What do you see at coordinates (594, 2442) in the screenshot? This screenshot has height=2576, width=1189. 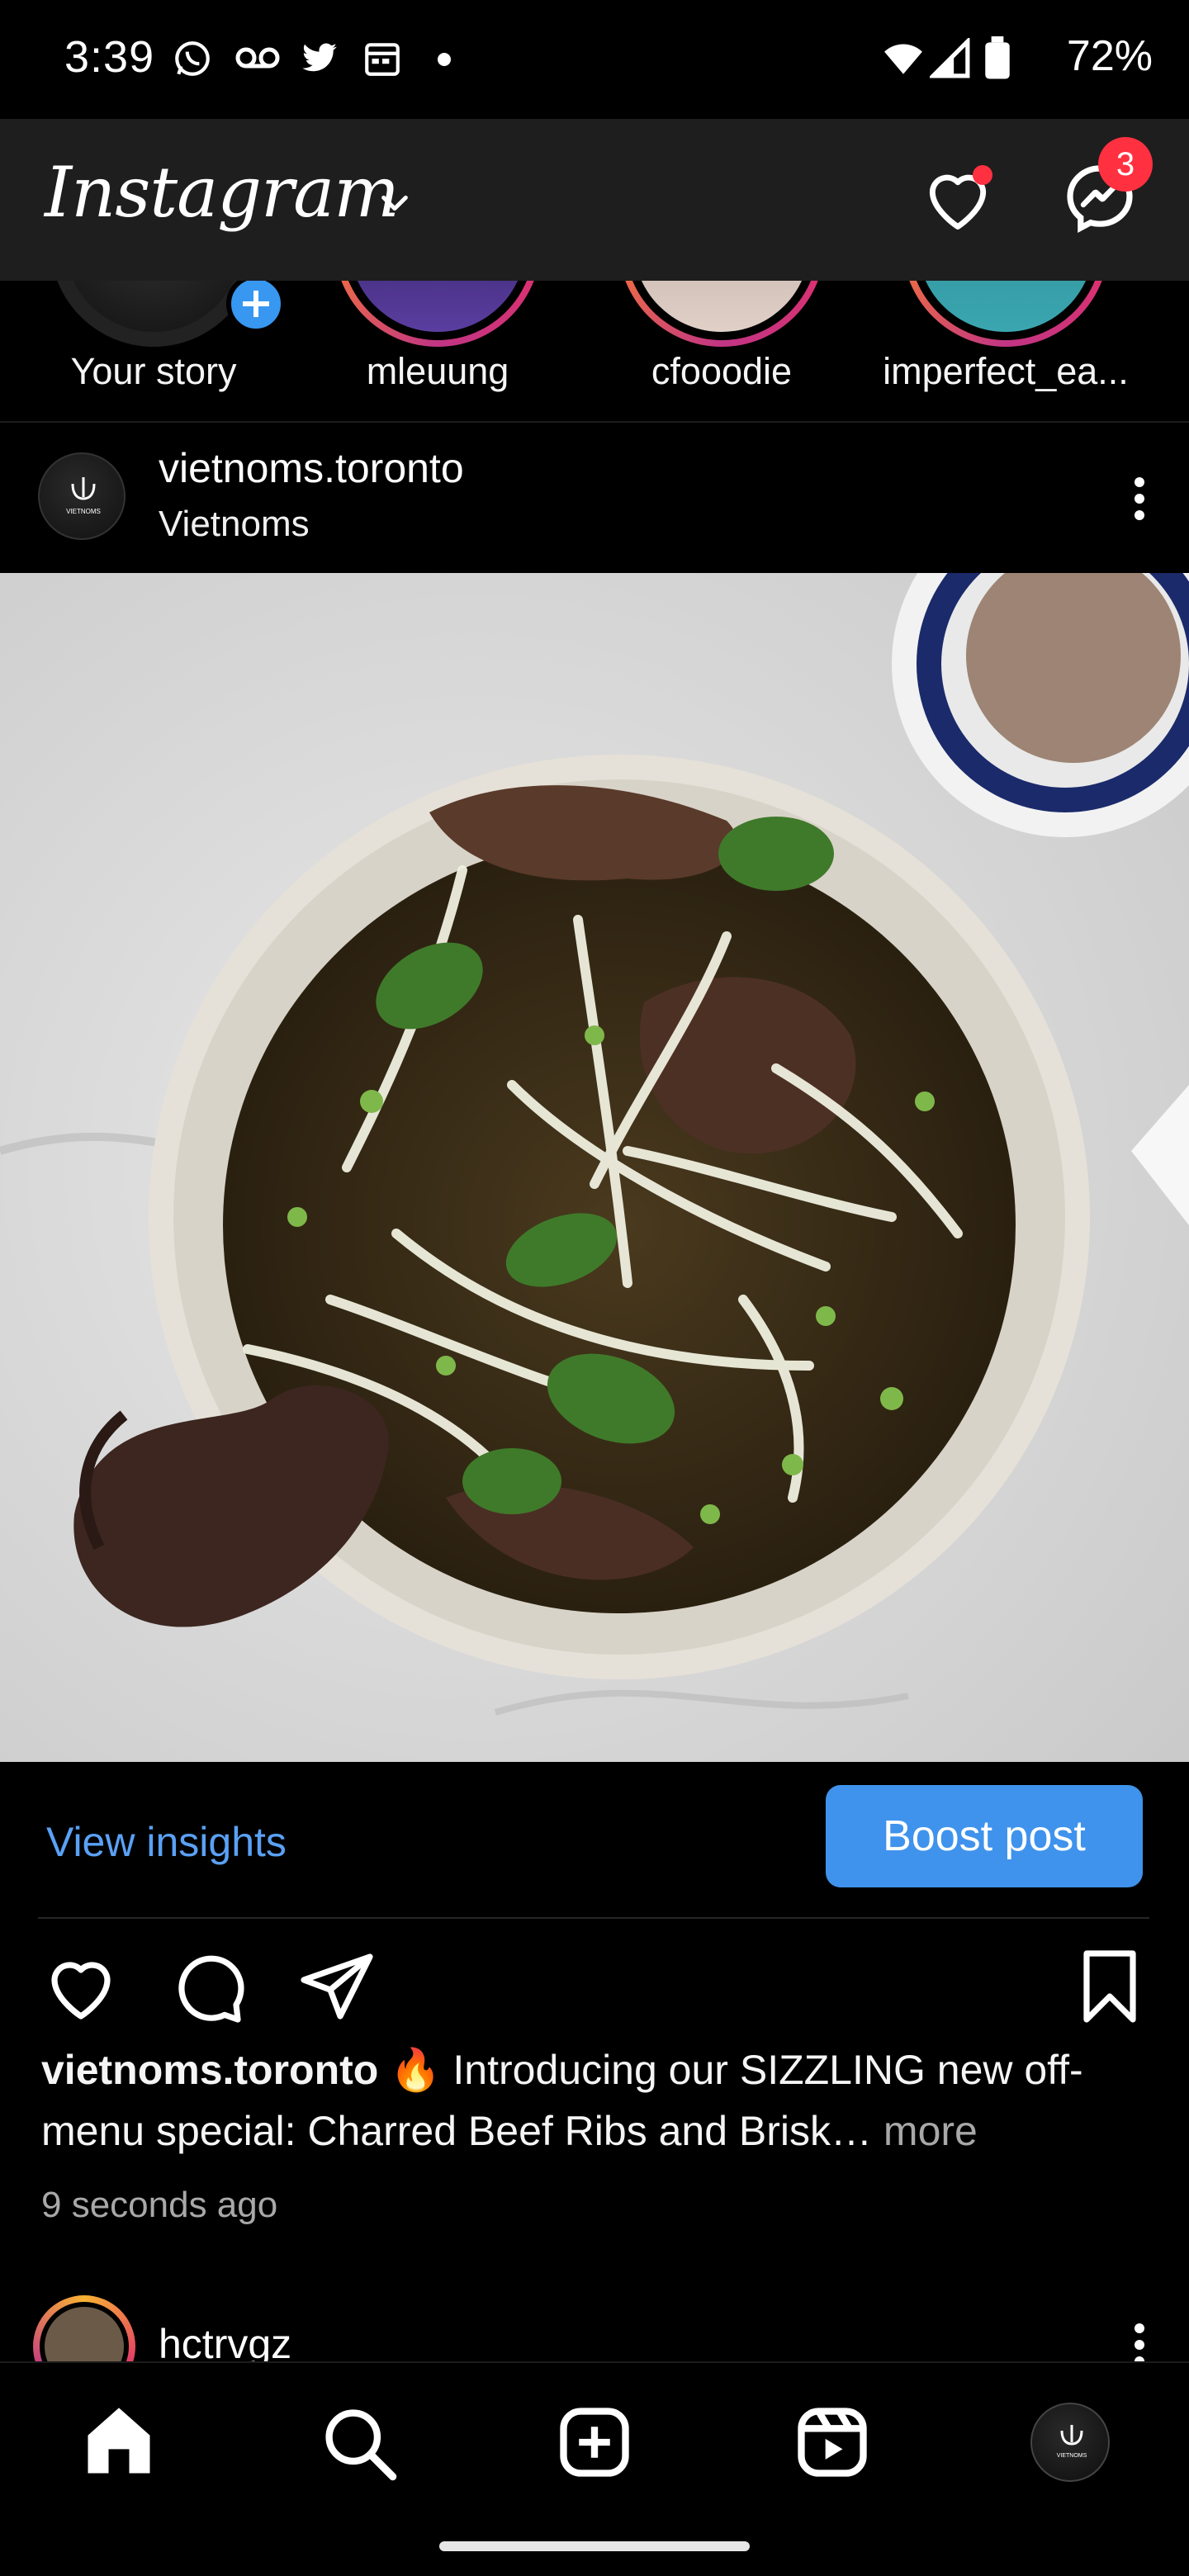 I see `create-icon` at bounding box center [594, 2442].